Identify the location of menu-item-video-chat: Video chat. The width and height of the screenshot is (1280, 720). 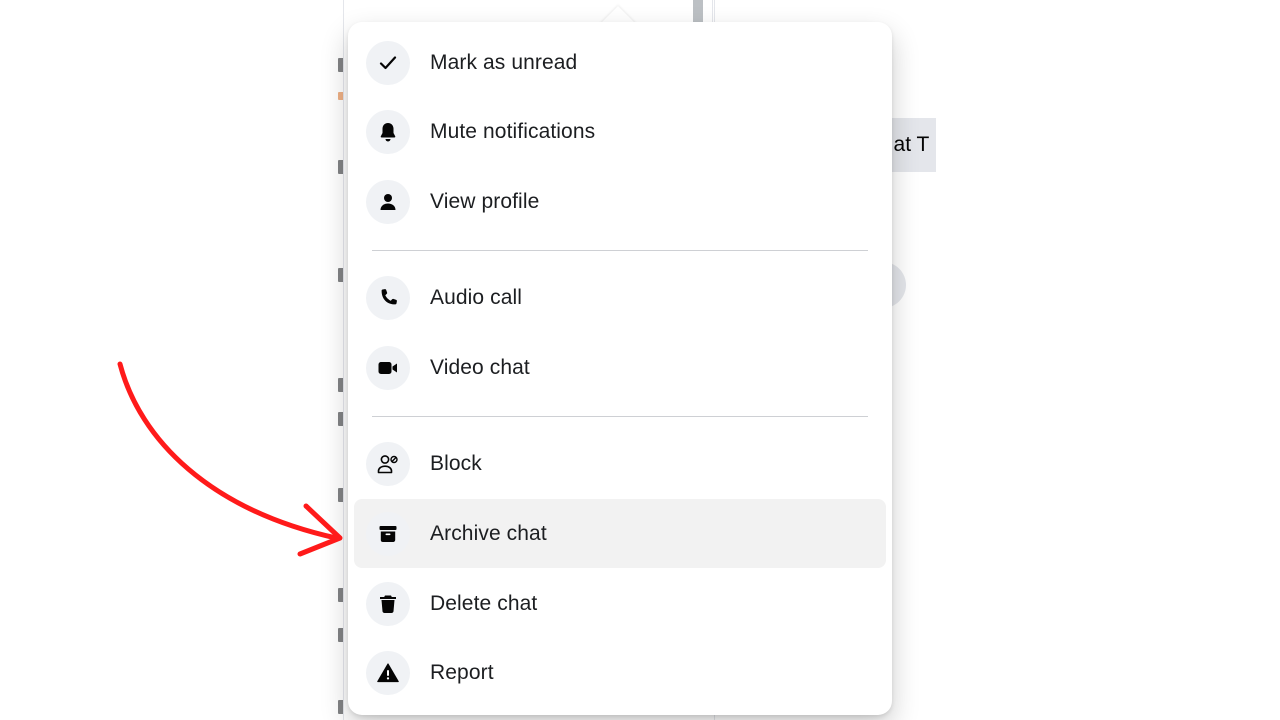
(620, 367).